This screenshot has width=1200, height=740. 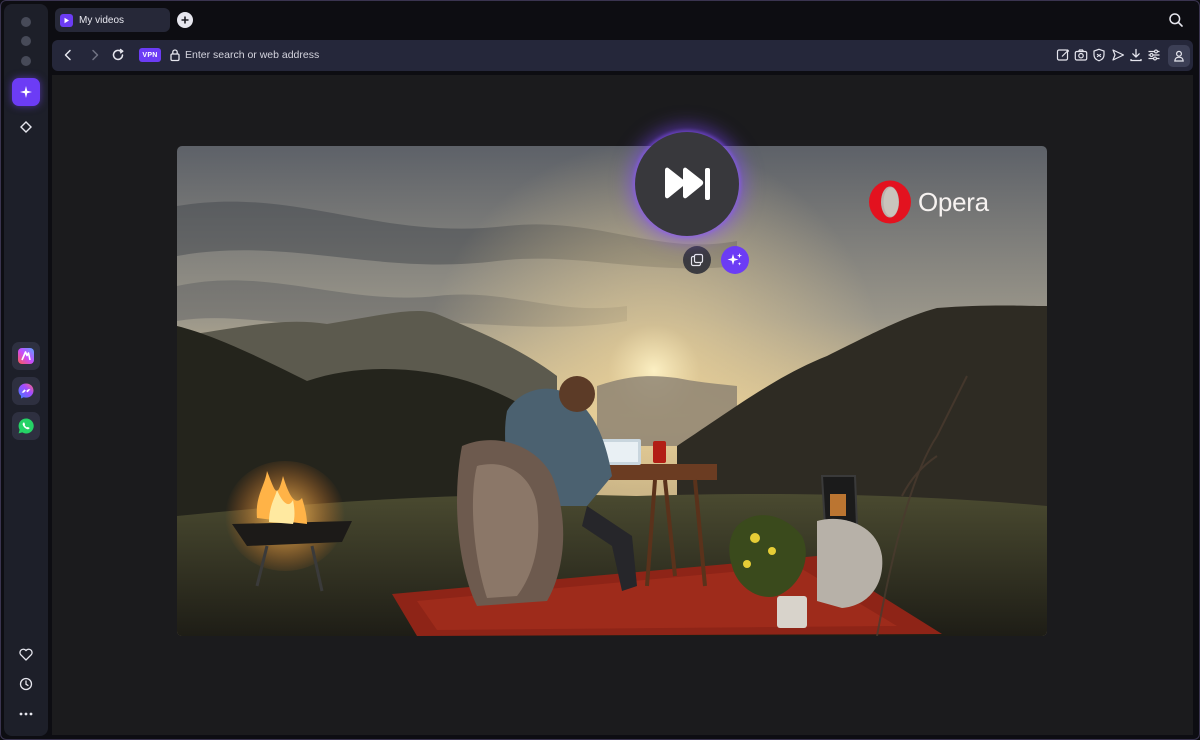 I want to click on ai-sparkle-icon, so click(x=734, y=259).